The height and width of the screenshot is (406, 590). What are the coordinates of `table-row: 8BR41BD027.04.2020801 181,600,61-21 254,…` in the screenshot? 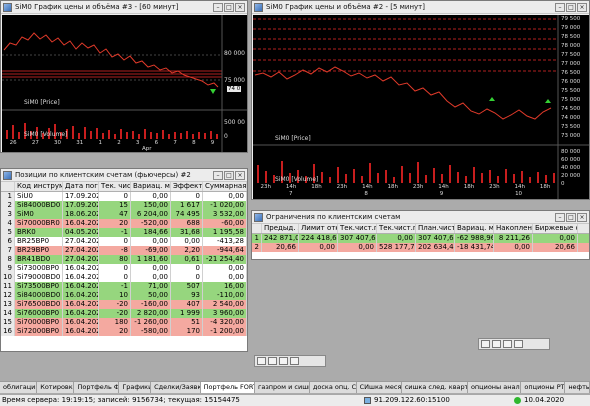 It's located at (124, 259).